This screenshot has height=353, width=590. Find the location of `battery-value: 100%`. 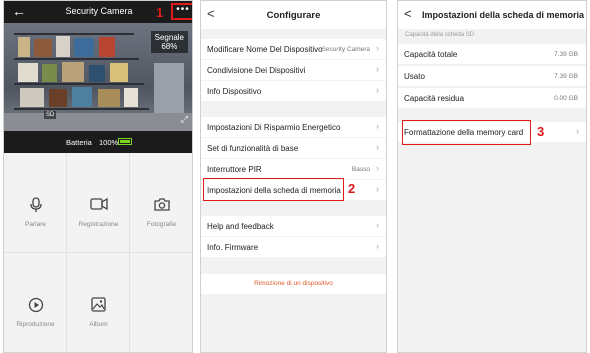

battery-value: 100% is located at coordinates (109, 142).